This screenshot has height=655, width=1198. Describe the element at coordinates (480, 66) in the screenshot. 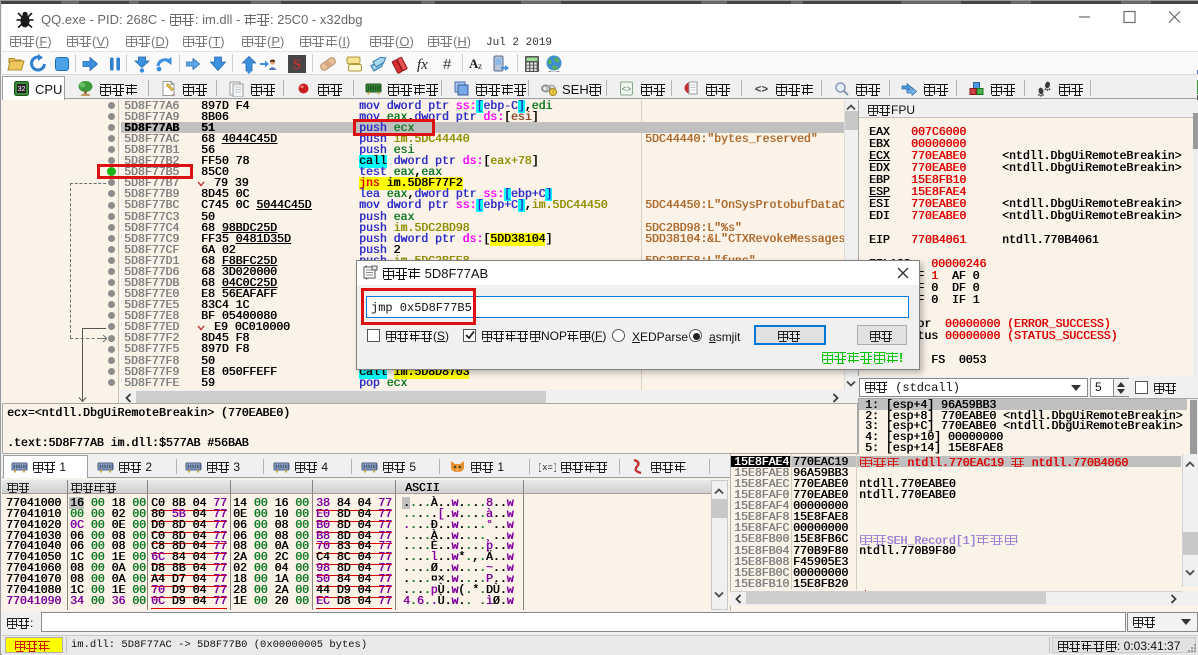

I see `svg-text: z` at that location.